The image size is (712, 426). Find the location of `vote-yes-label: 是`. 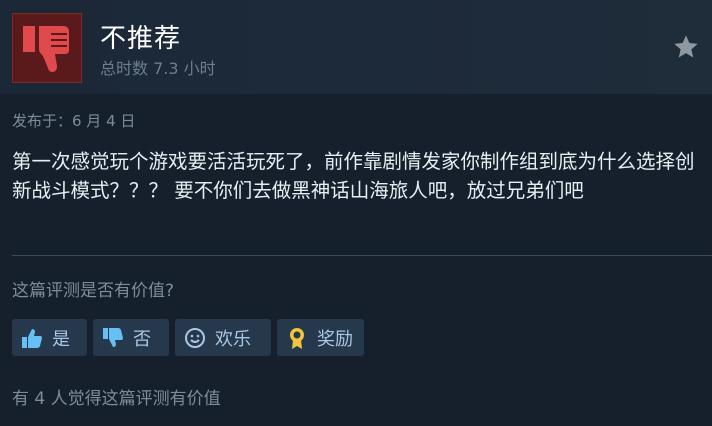

vote-yes-label: 是 is located at coordinates (61, 339).